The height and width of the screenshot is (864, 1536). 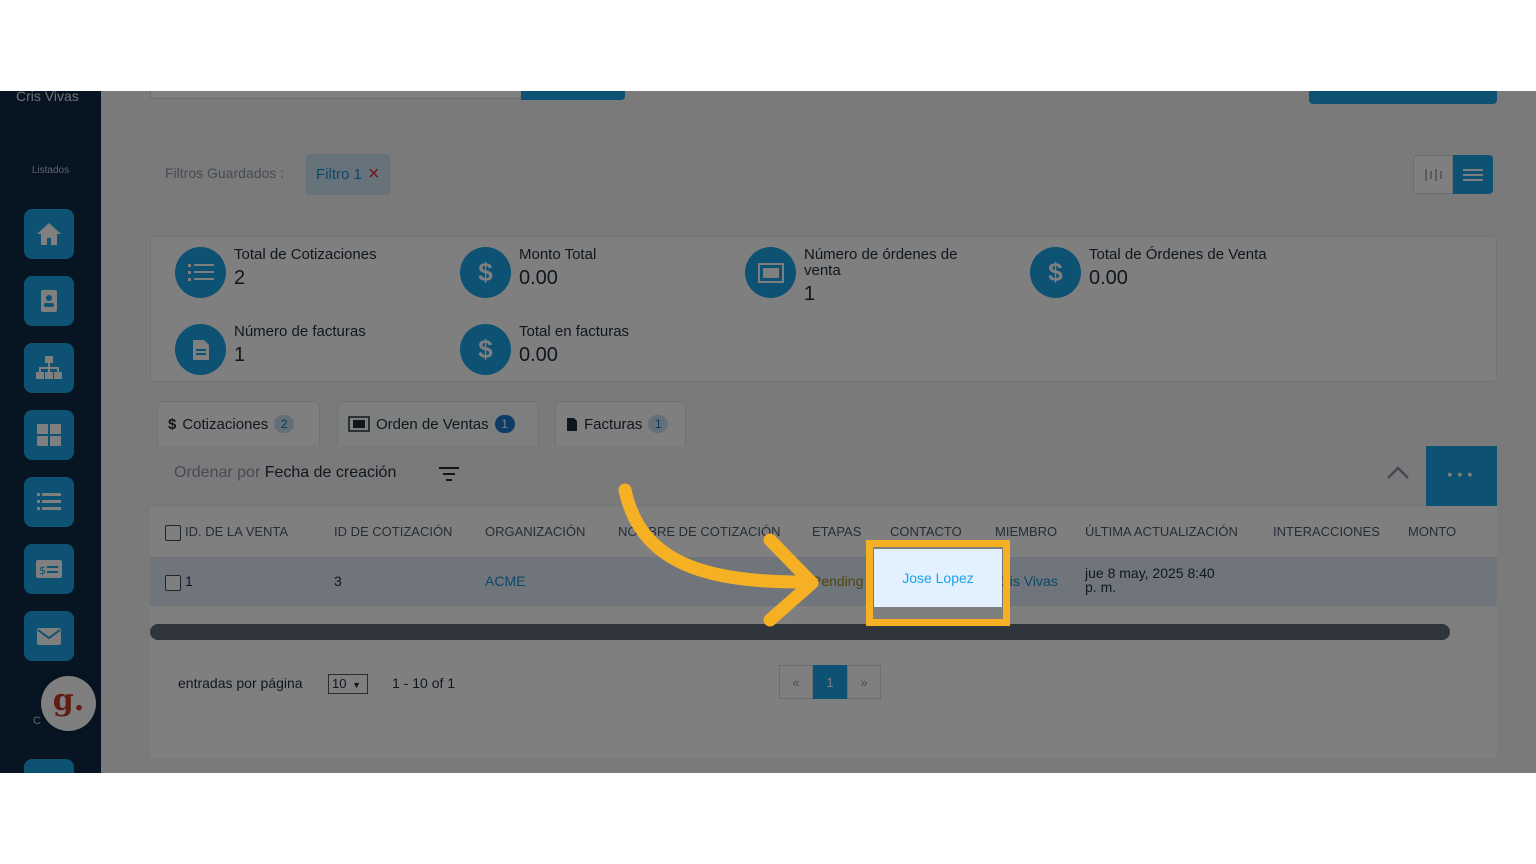 I want to click on sort-bar: Ordenar por Fecha de creación ···, so click(x=823, y=476).